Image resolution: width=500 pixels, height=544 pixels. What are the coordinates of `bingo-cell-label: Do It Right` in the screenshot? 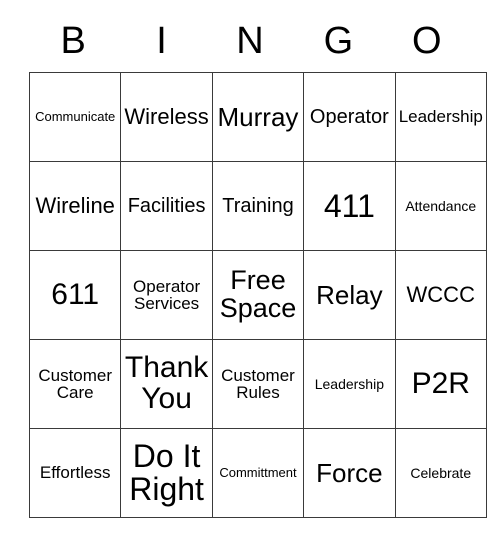 It's located at (166, 472).